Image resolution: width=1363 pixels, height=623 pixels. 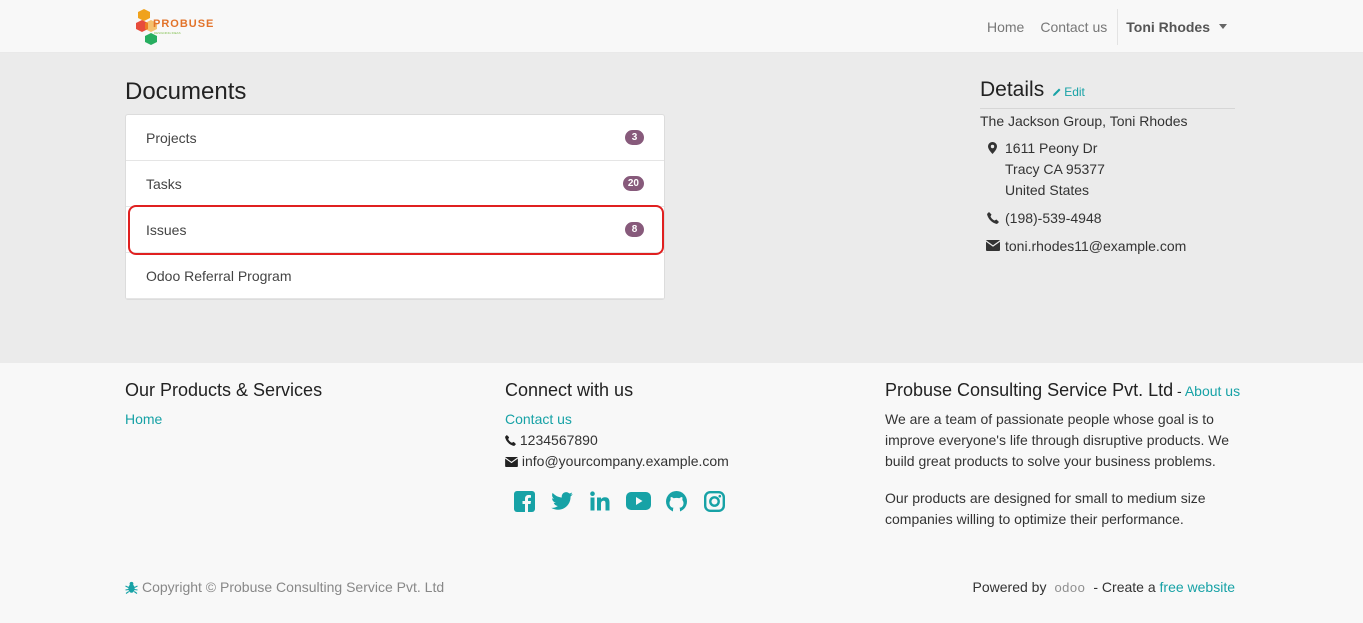 What do you see at coordinates (634, 229) in the screenshot?
I see `count-badge: 8` at bounding box center [634, 229].